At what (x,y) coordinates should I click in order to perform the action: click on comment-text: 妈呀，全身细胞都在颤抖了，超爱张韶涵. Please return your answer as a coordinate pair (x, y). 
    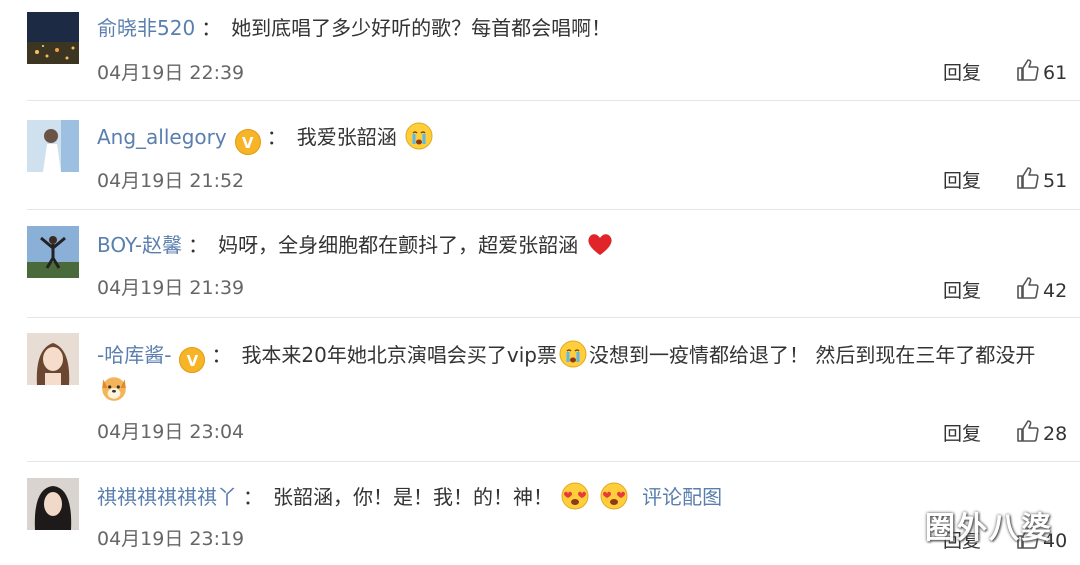
    Looking at the image, I should click on (398, 245).